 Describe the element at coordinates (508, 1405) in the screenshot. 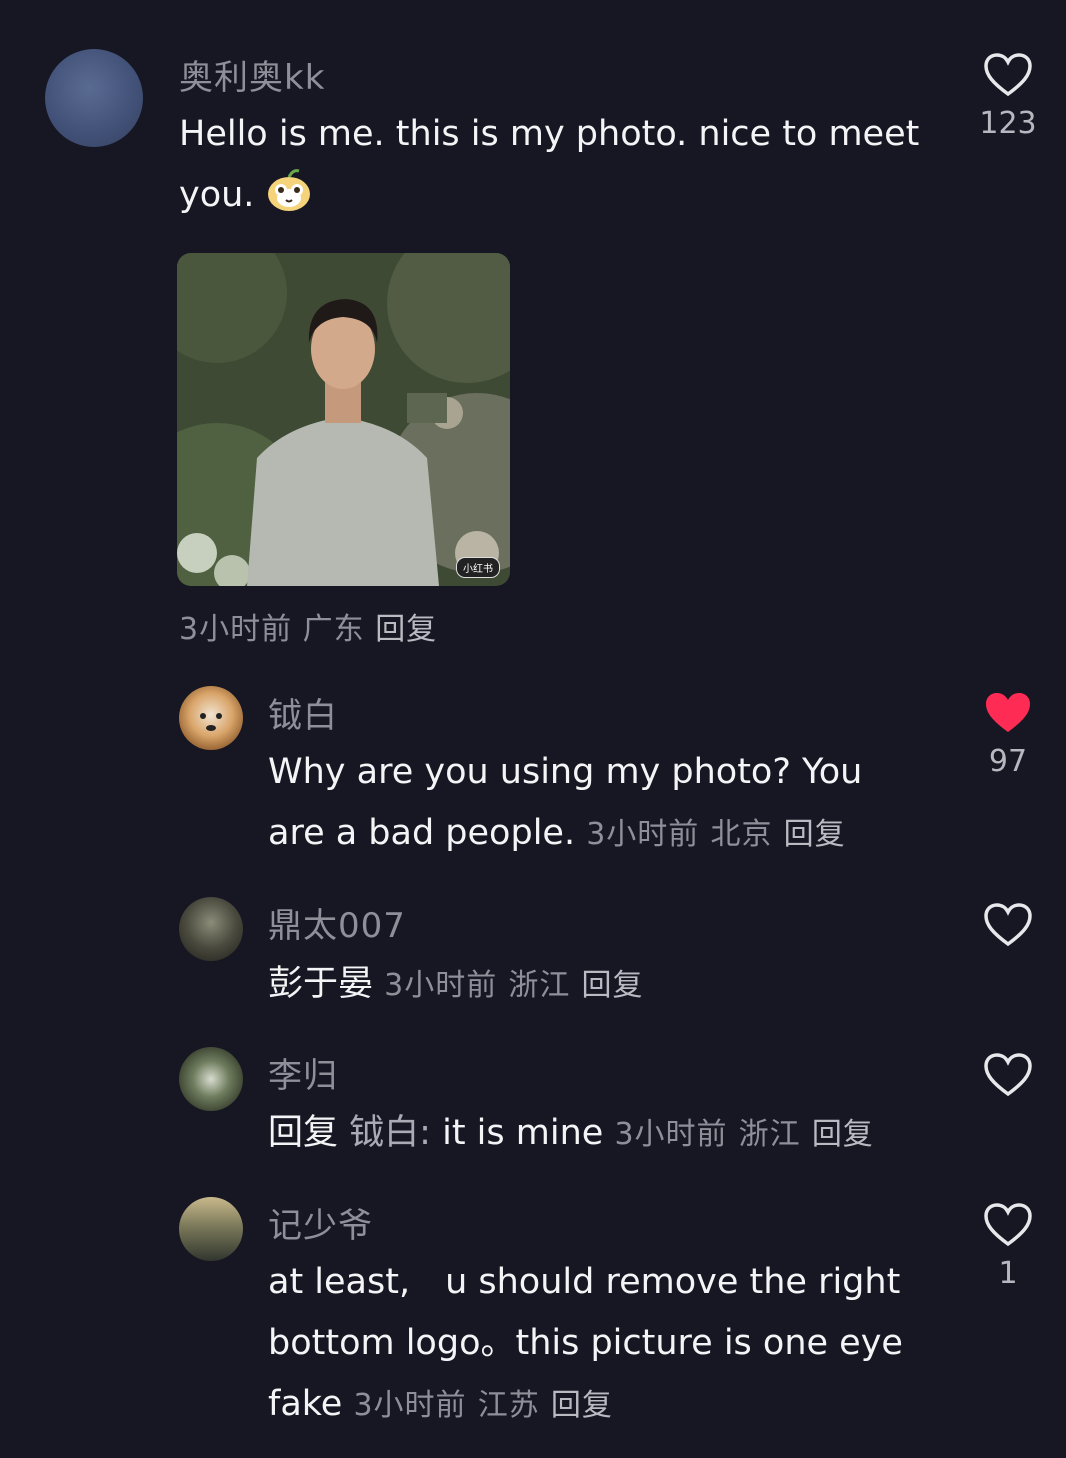

I see `comment-location: 江苏` at that location.